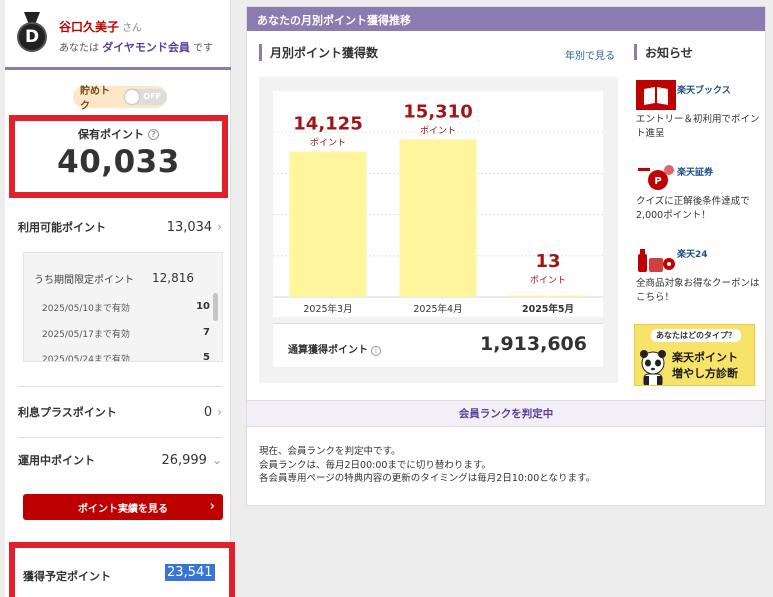 The width and height of the screenshot is (773, 597). What do you see at coordinates (318, 52) in the screenshot?
I see `chart-title: 月別ポイント獲得数` at bounding box center [318, 52].